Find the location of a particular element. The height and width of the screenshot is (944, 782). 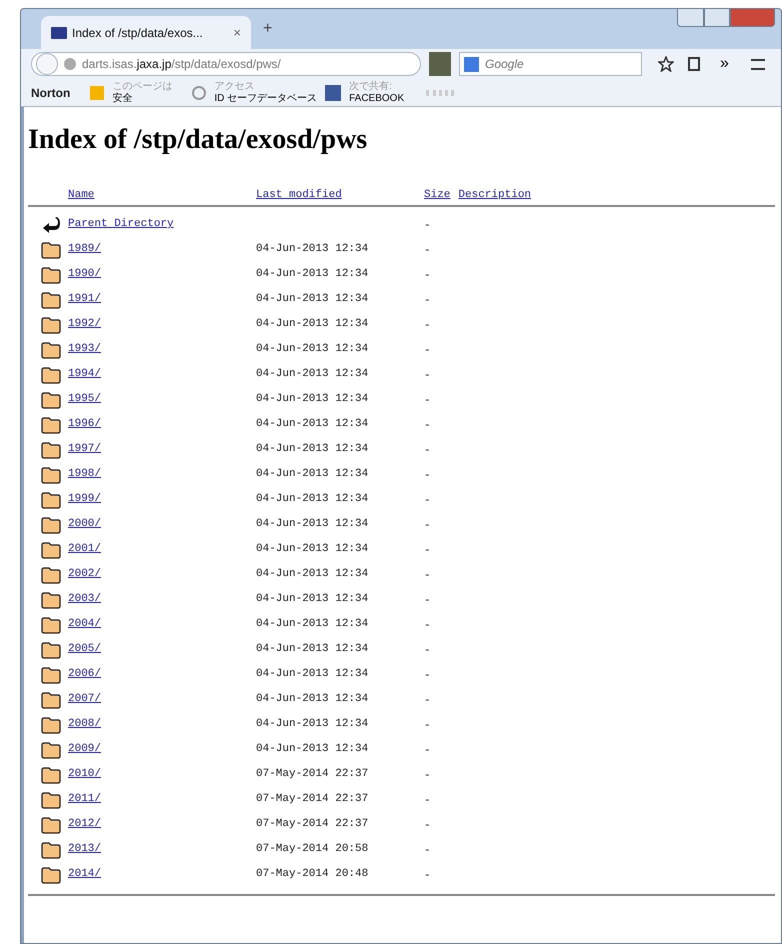

browser-tab: Index of /stp/data/exos... × is located at coordinates (146, 32).